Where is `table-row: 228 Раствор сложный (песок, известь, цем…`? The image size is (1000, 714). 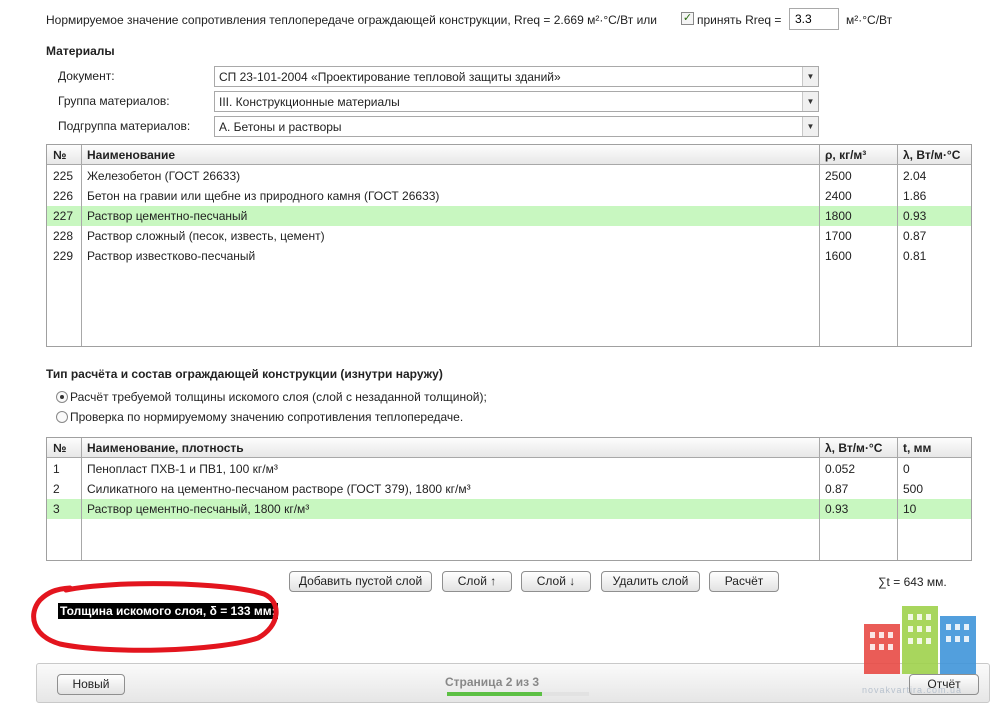
table-row: 228 Раствор сложный (песок, известь, цем… is located at coordinates (509, 236).